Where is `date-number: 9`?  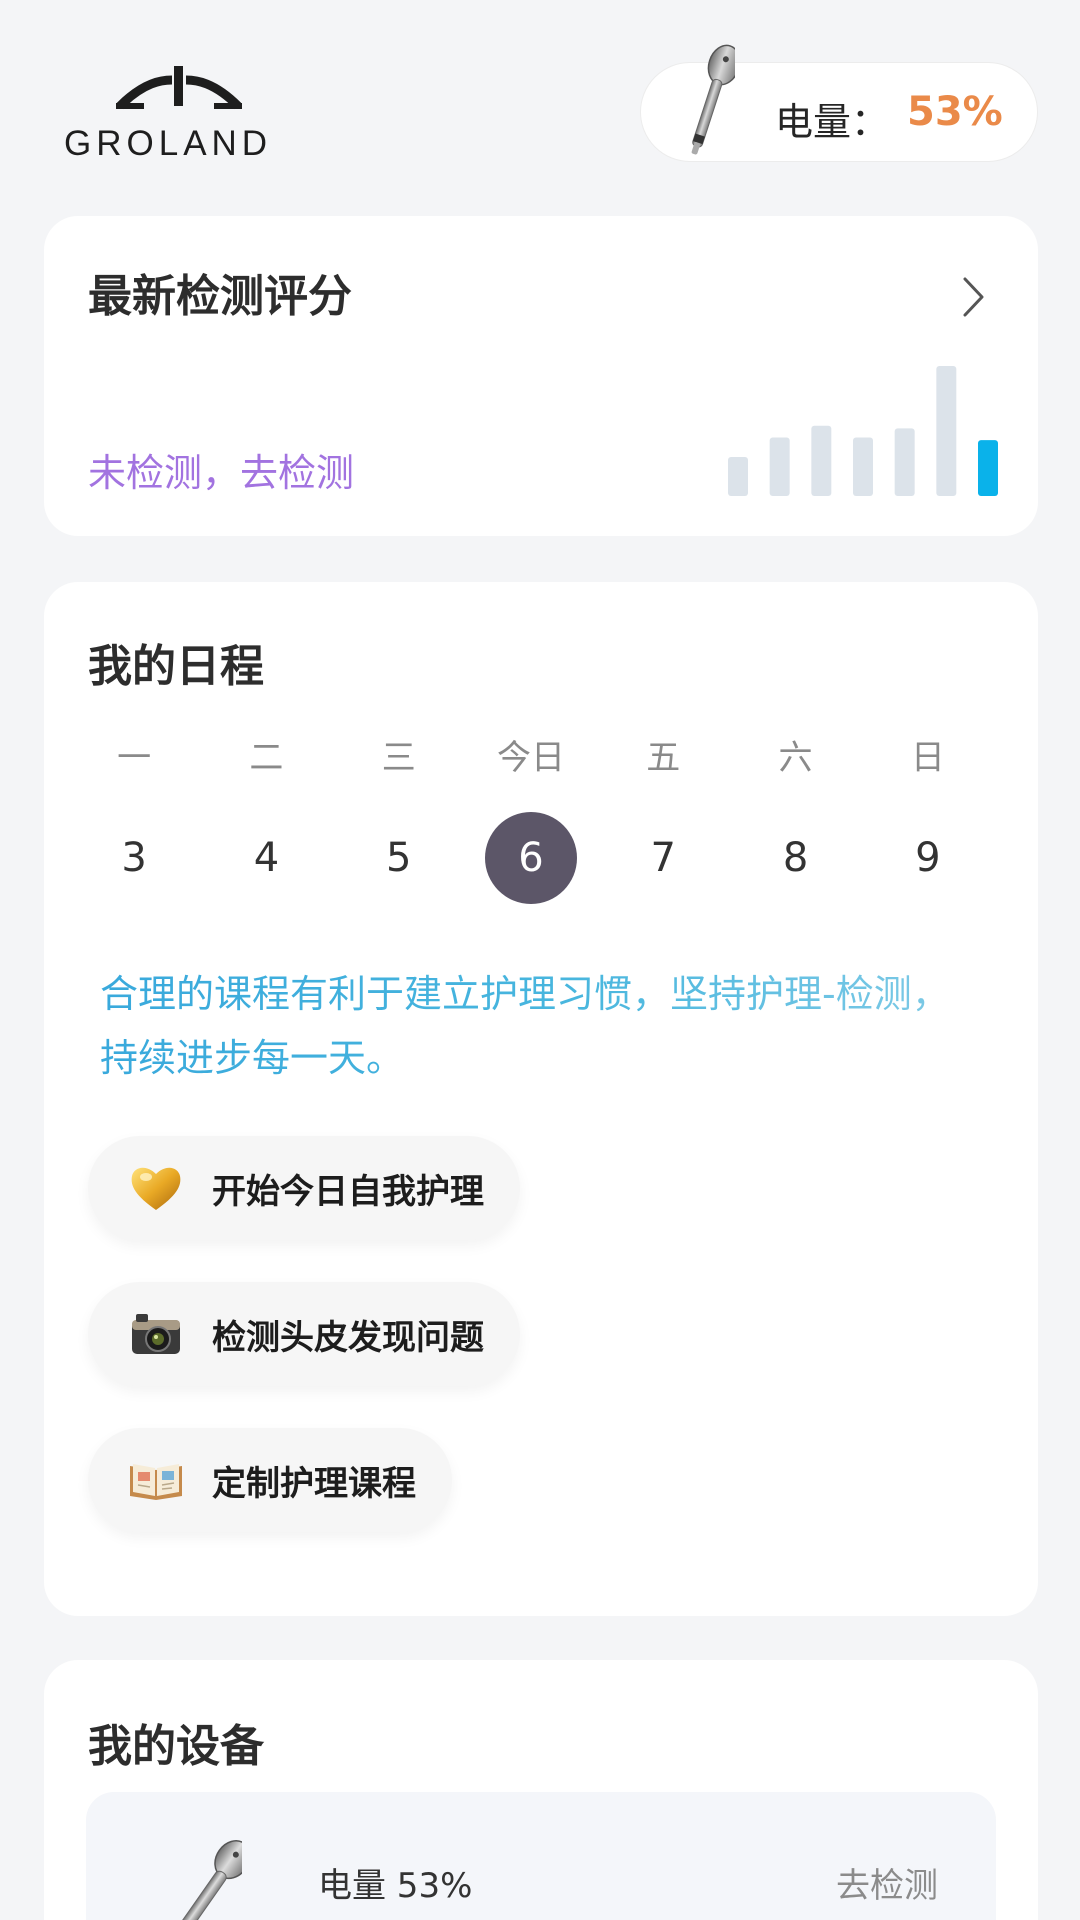
date-number: 9 is located at coordinates (928, 858).